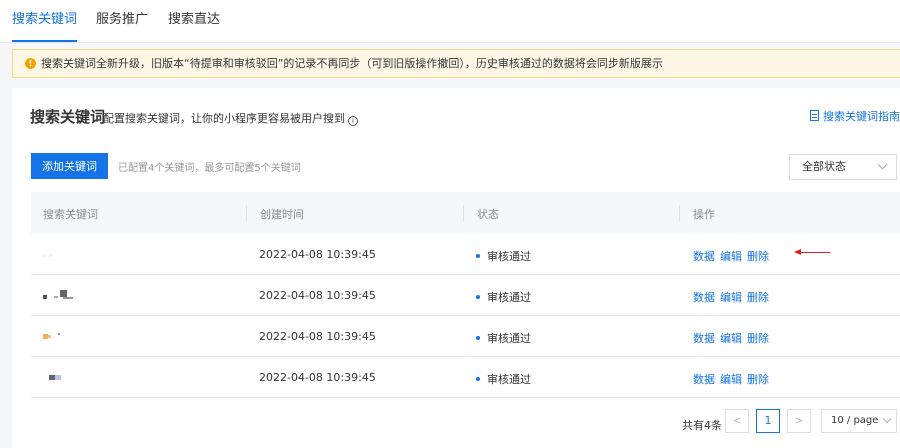 The image size is (900, 448). What do you see at coordinates (282, 214) in the screenshot?
I see `header-created-time: 创建时间` at bounding box center [282, 214].